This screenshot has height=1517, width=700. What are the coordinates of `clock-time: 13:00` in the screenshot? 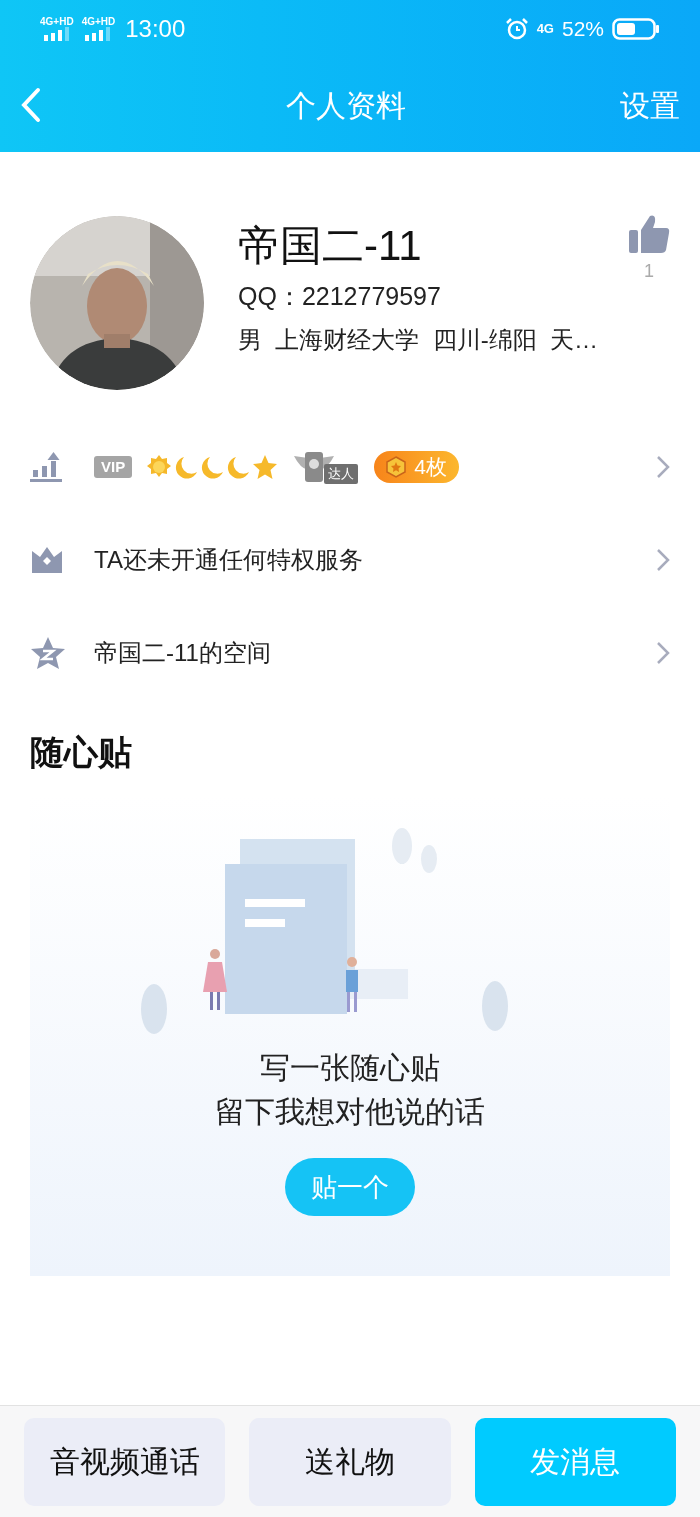 It's located at (155, 29).